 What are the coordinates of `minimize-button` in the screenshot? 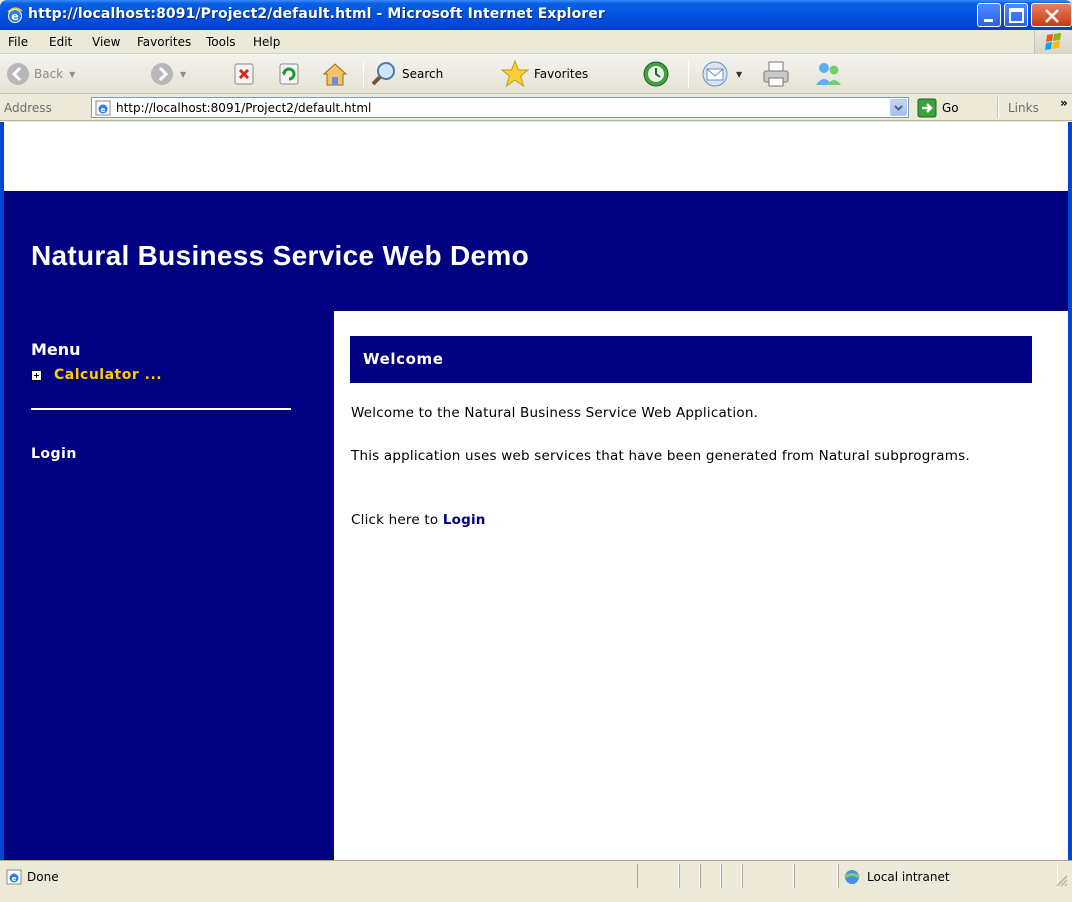 It's located at (989, 15).